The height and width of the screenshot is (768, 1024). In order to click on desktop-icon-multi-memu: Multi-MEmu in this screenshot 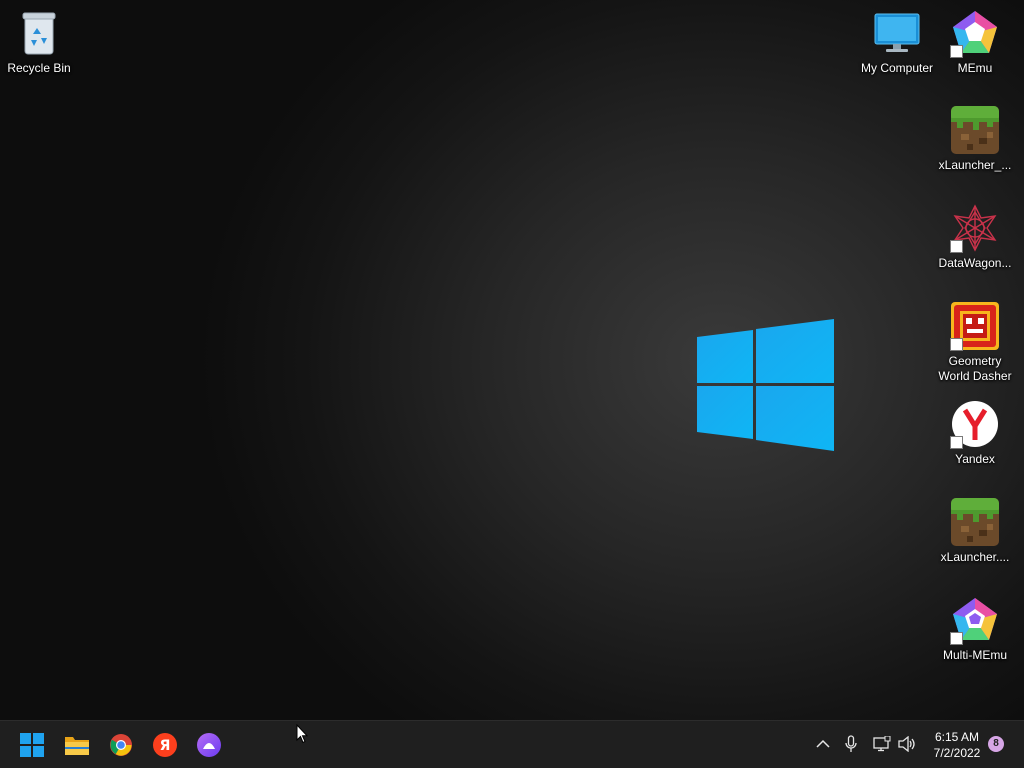, I will do `click(975, 629)`.